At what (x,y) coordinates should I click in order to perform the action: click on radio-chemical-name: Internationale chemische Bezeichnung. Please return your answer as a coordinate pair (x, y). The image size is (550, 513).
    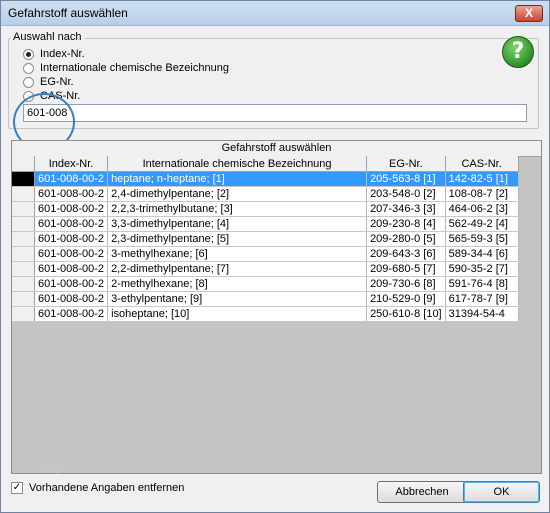
    Looking at the image, I should click on (126, 68).